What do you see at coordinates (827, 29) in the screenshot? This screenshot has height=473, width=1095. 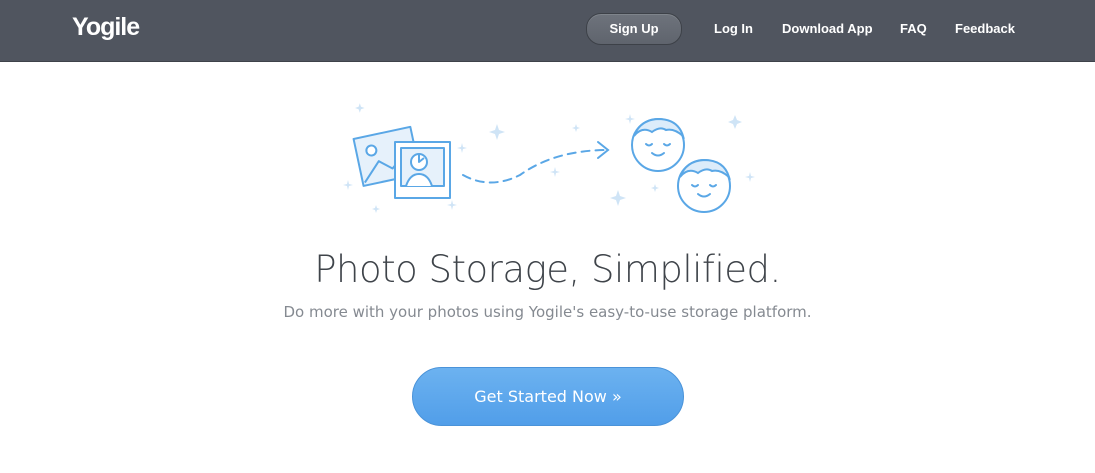 I see `download-app-link: Download App` at bounding box center [827, 29].